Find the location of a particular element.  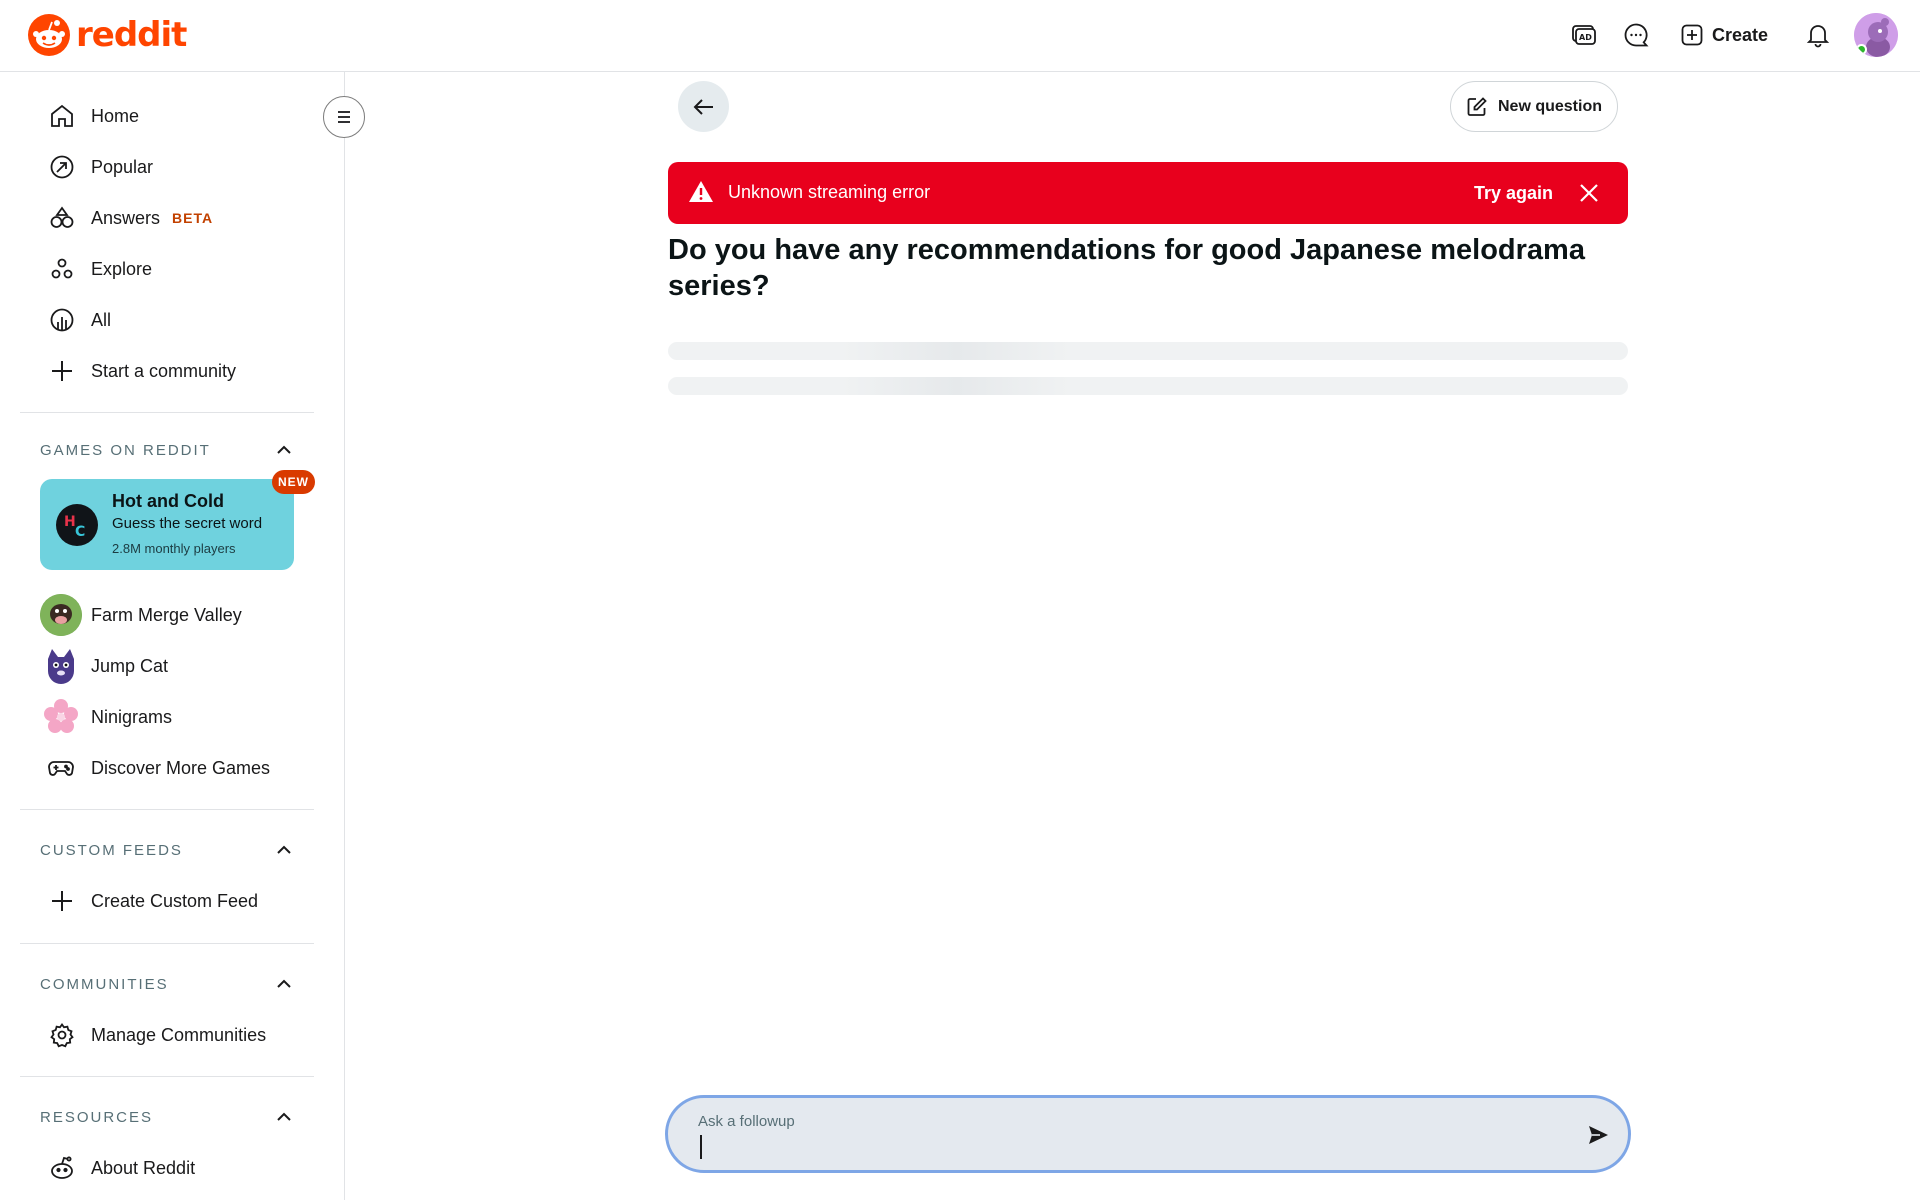

sidebar-item-label: Ninigrams is located at coordinates (132, 716).